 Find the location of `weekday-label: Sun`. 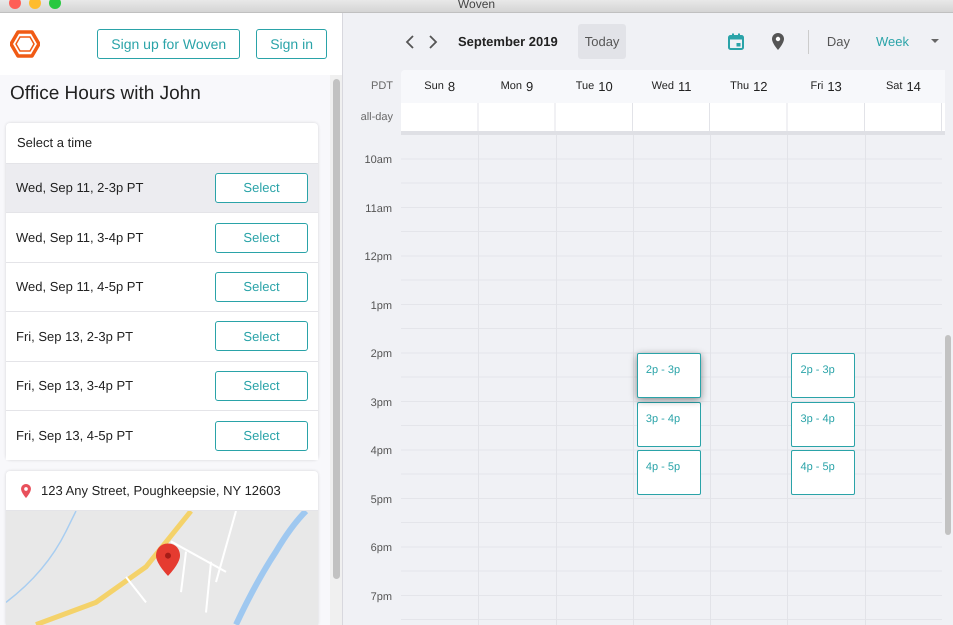

weekday-label: Sun is located at coordinates (434, 86).